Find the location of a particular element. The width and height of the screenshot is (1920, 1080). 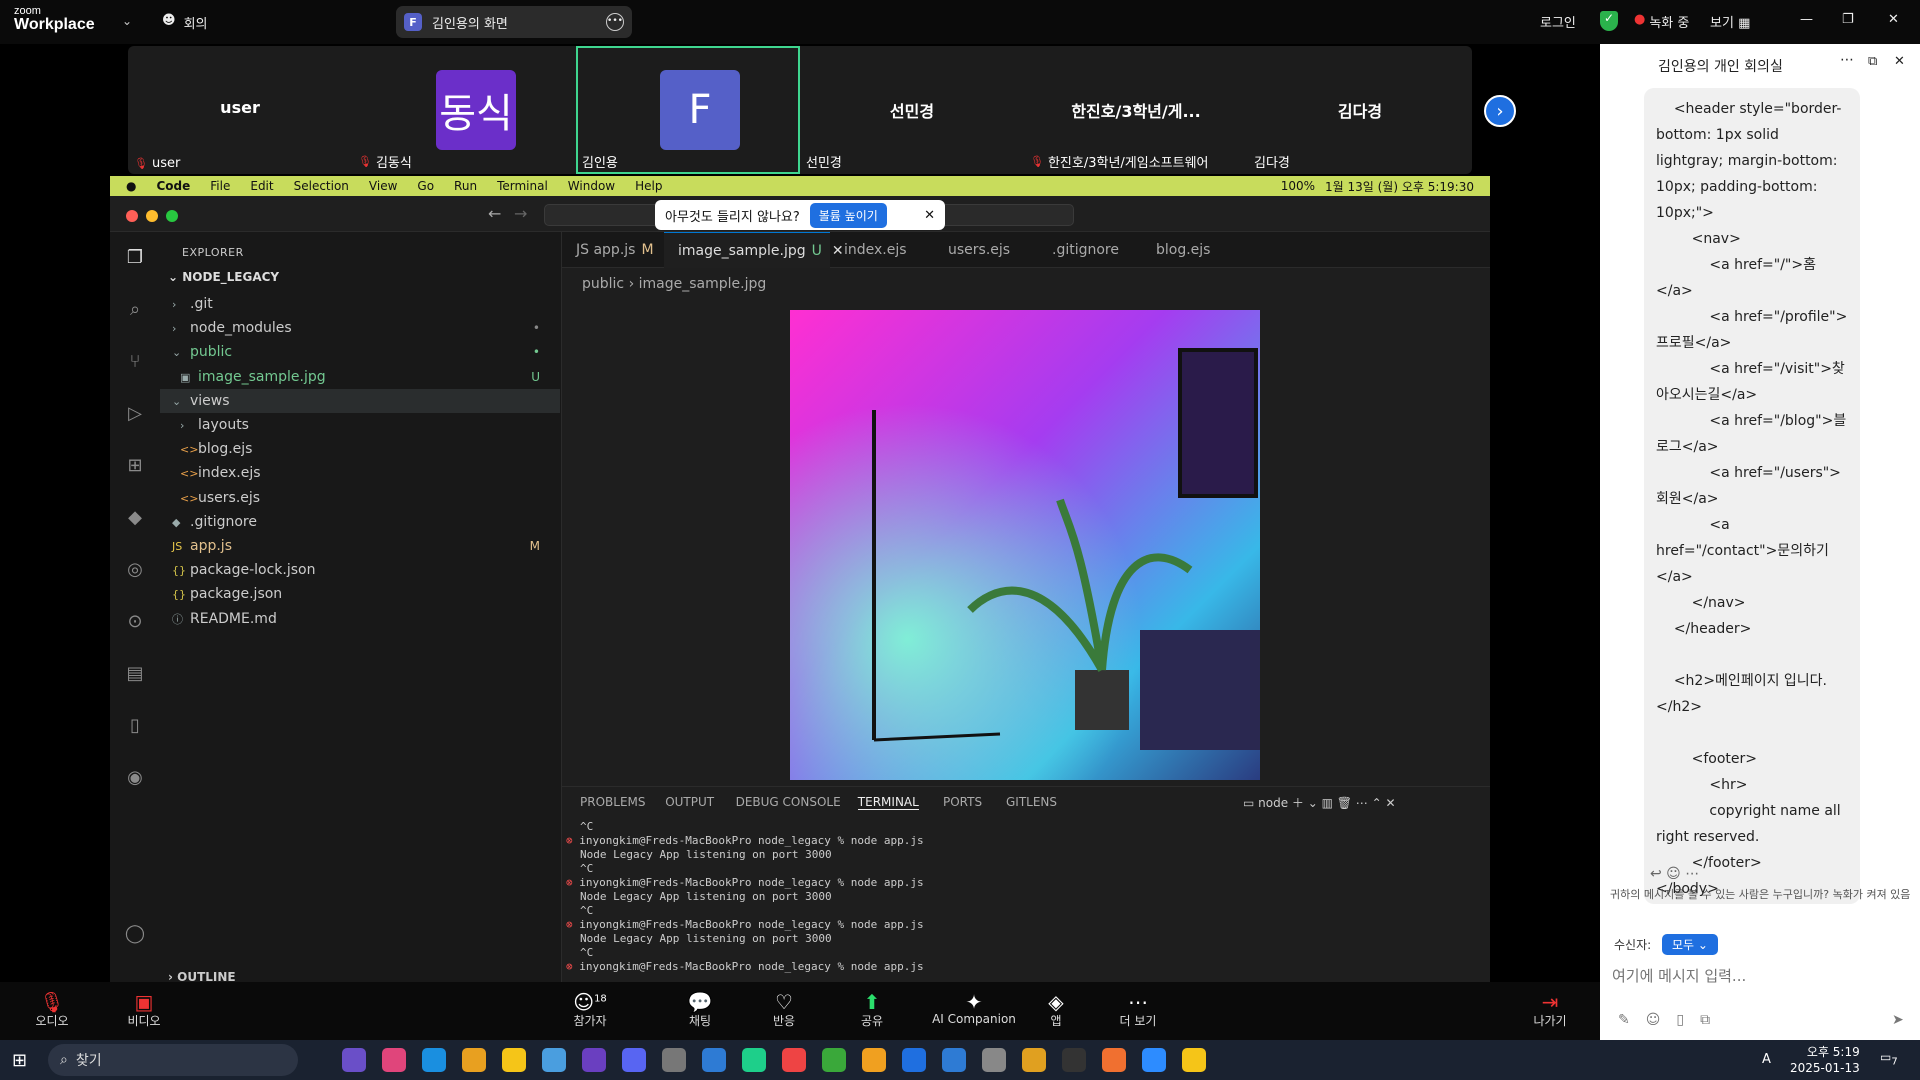

bookmark-icon: ▯ is located at coordinates (135, 726).